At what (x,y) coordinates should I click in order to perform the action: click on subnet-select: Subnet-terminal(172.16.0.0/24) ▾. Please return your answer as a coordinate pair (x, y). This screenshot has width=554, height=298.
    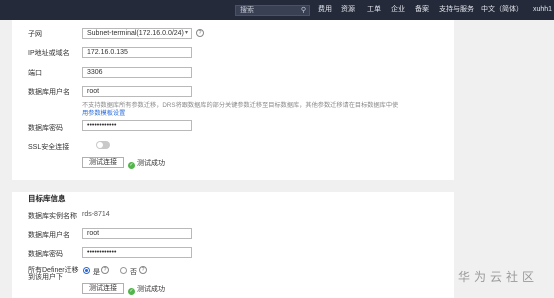
    Looking at the image, I should click on (137, 33).